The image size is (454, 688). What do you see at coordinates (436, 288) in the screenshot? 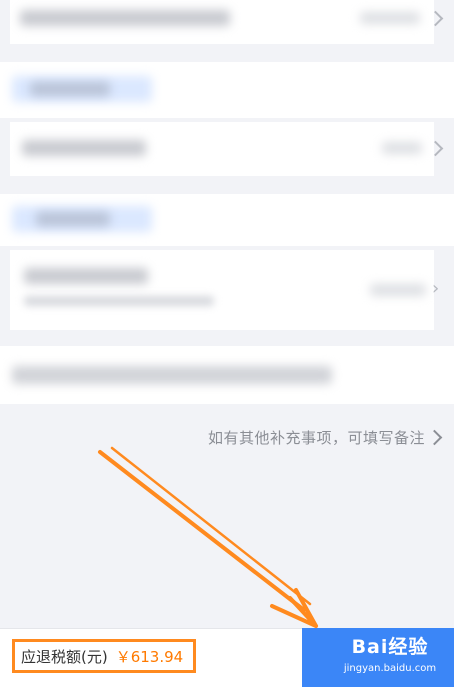
I see `chevron-right-icon: ›` at bounding box center [436, 288].